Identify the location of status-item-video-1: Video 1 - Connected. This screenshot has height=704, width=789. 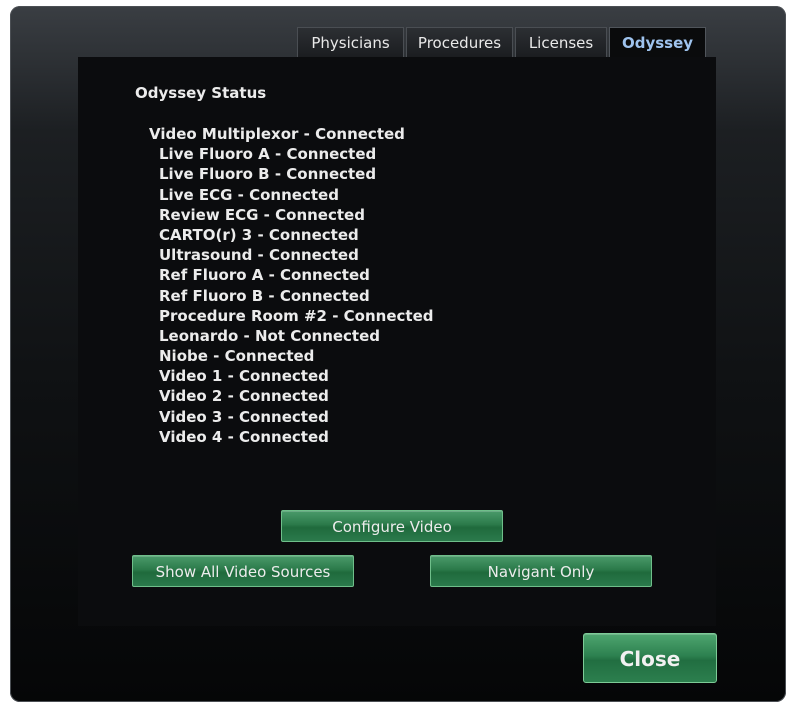
(244, 376).